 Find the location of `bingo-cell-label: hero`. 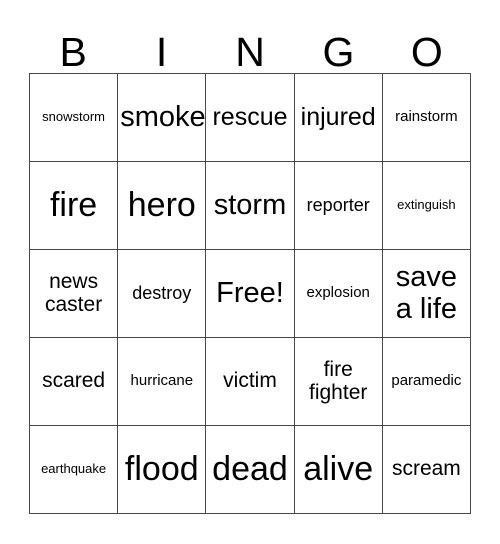

bingo-cell-label: hero is located at coordinates (161, 205).